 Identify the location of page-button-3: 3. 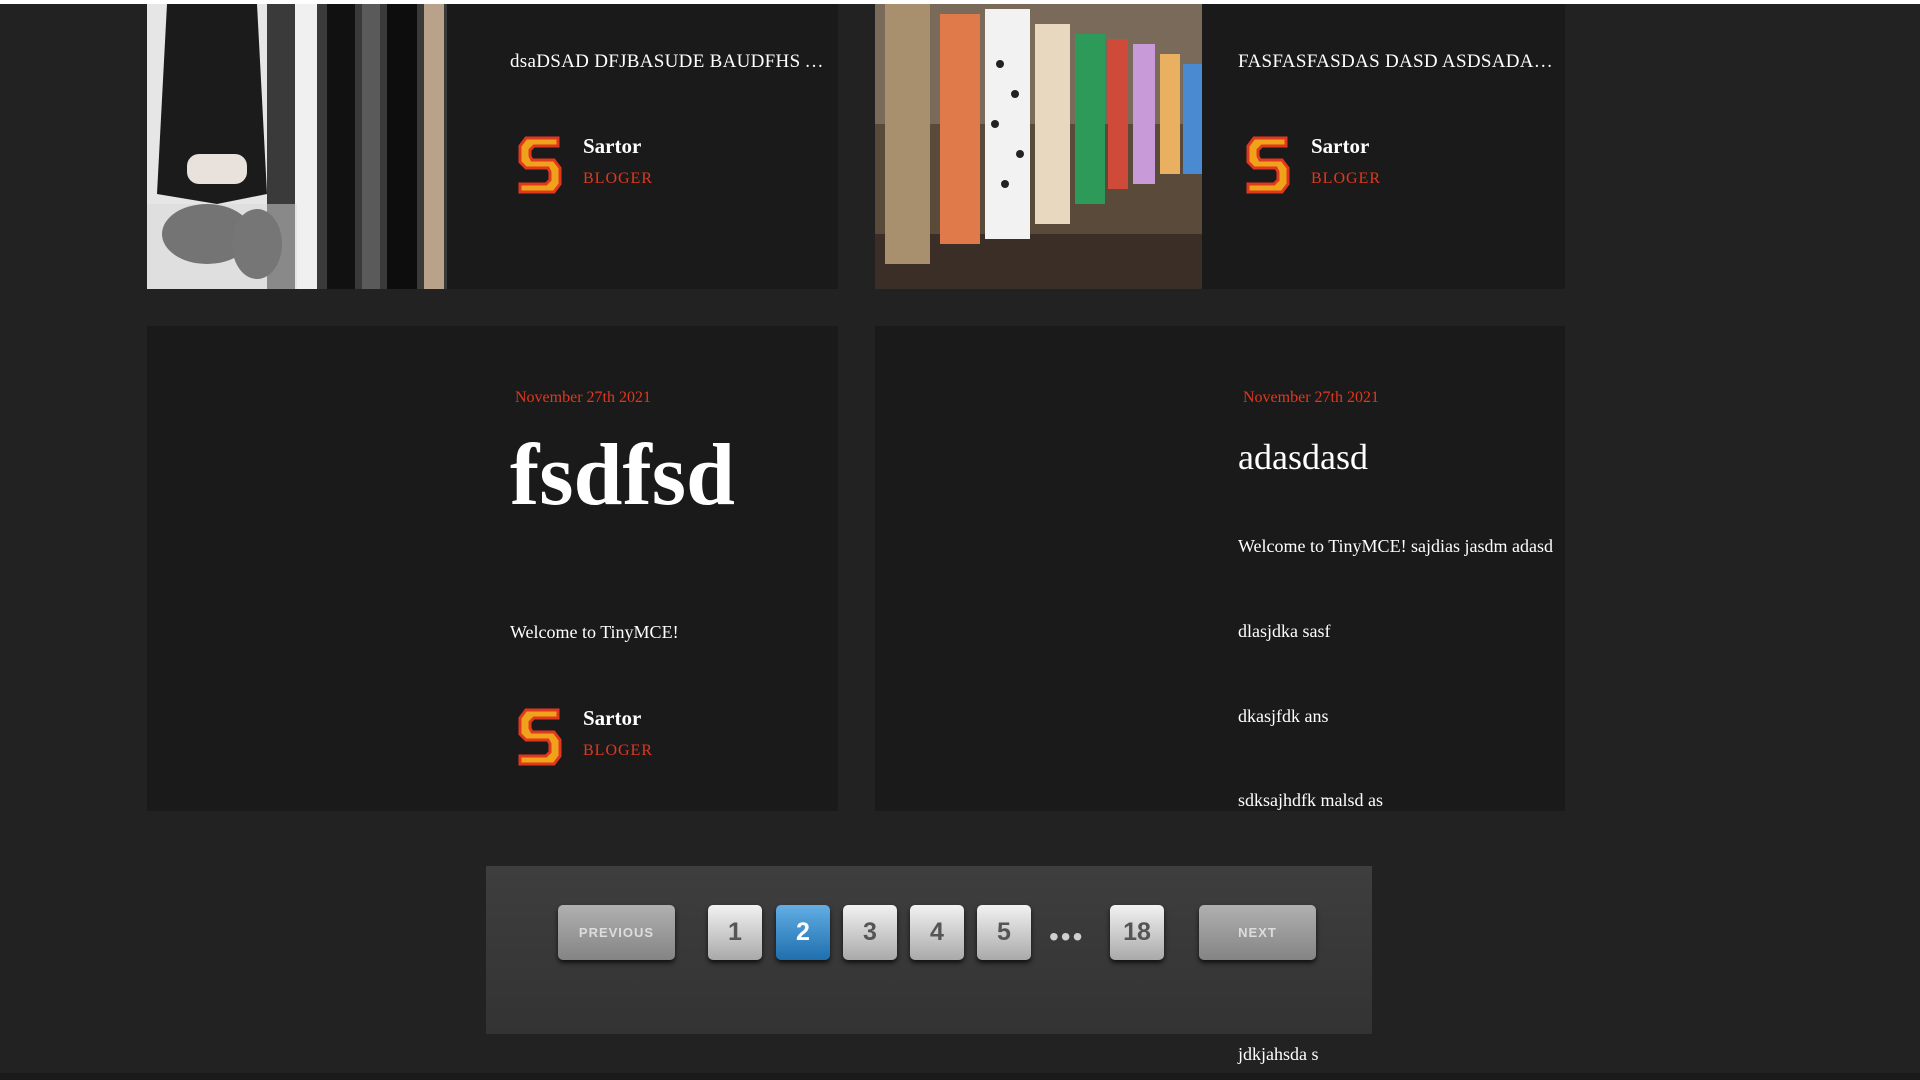
(870, 932).